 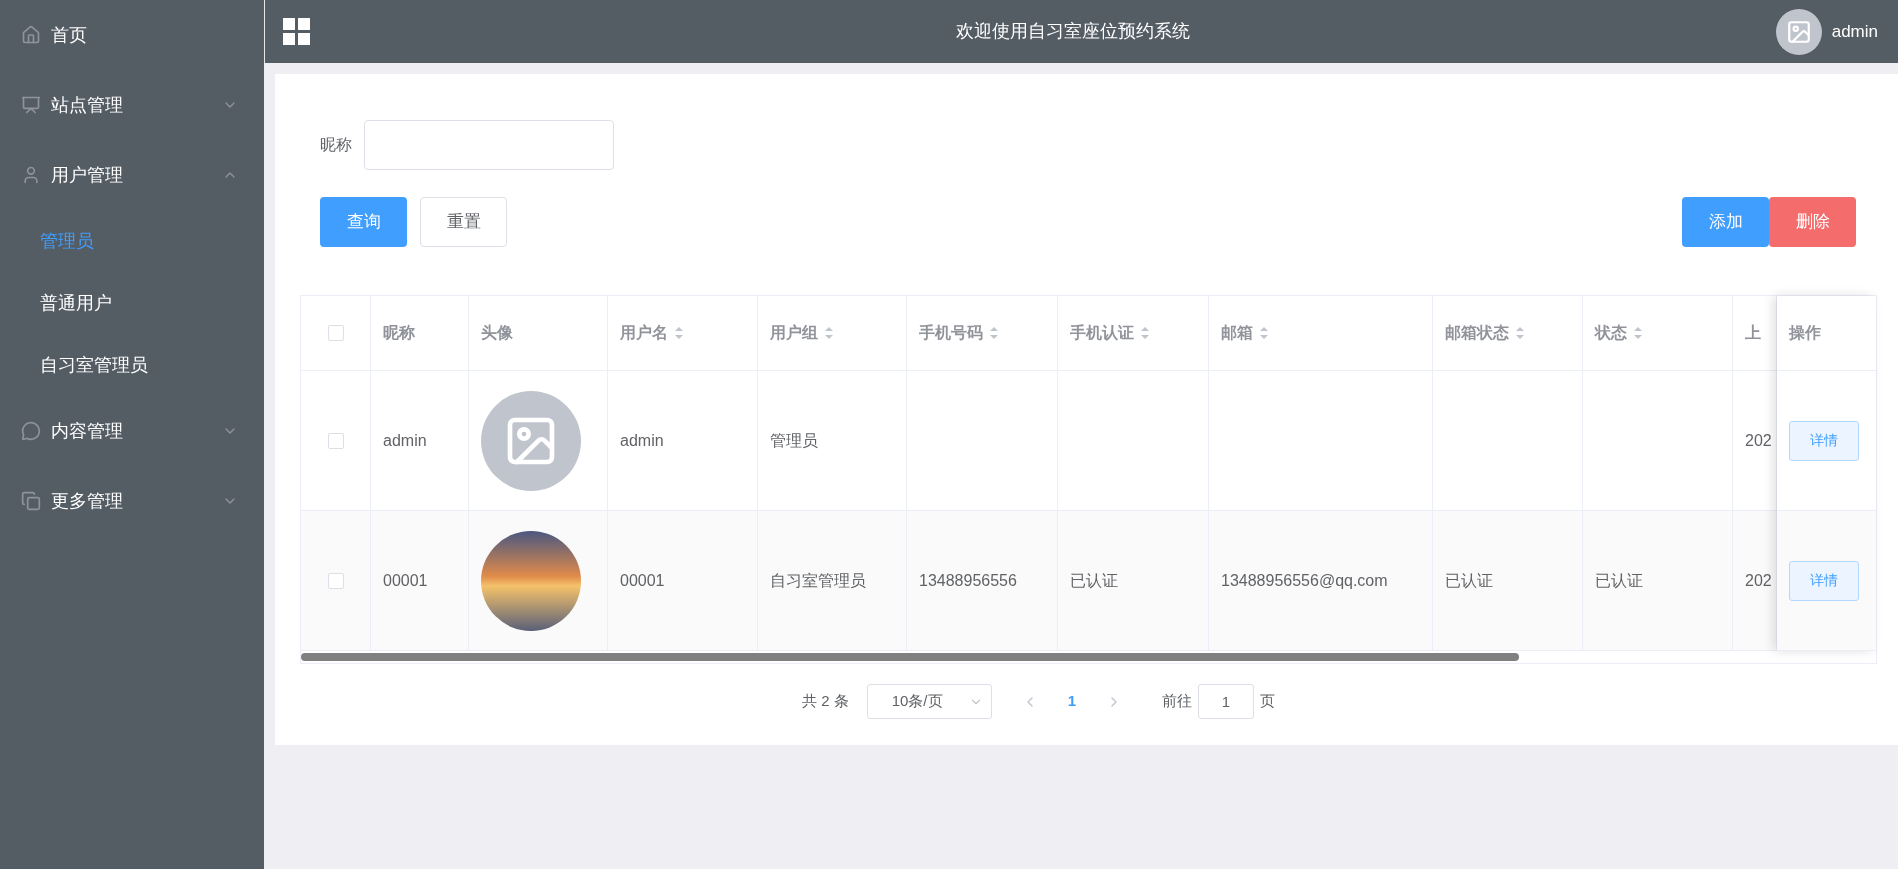 I want to click on submenu-item: 普通用户, so click(x=132, y=303).